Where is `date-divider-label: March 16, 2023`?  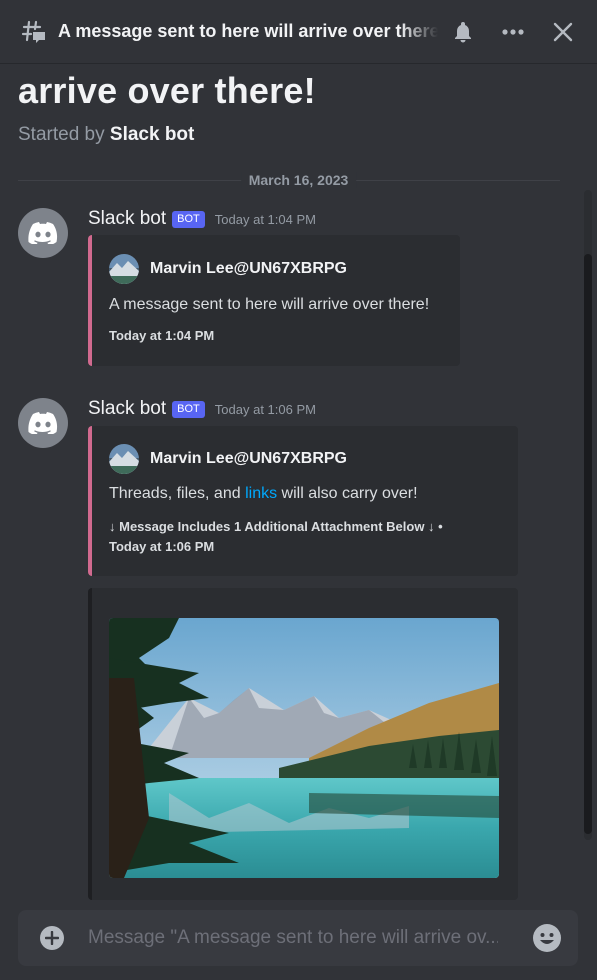
date-divider-label: March 16, 2023 is located at coordinates (298, 180).